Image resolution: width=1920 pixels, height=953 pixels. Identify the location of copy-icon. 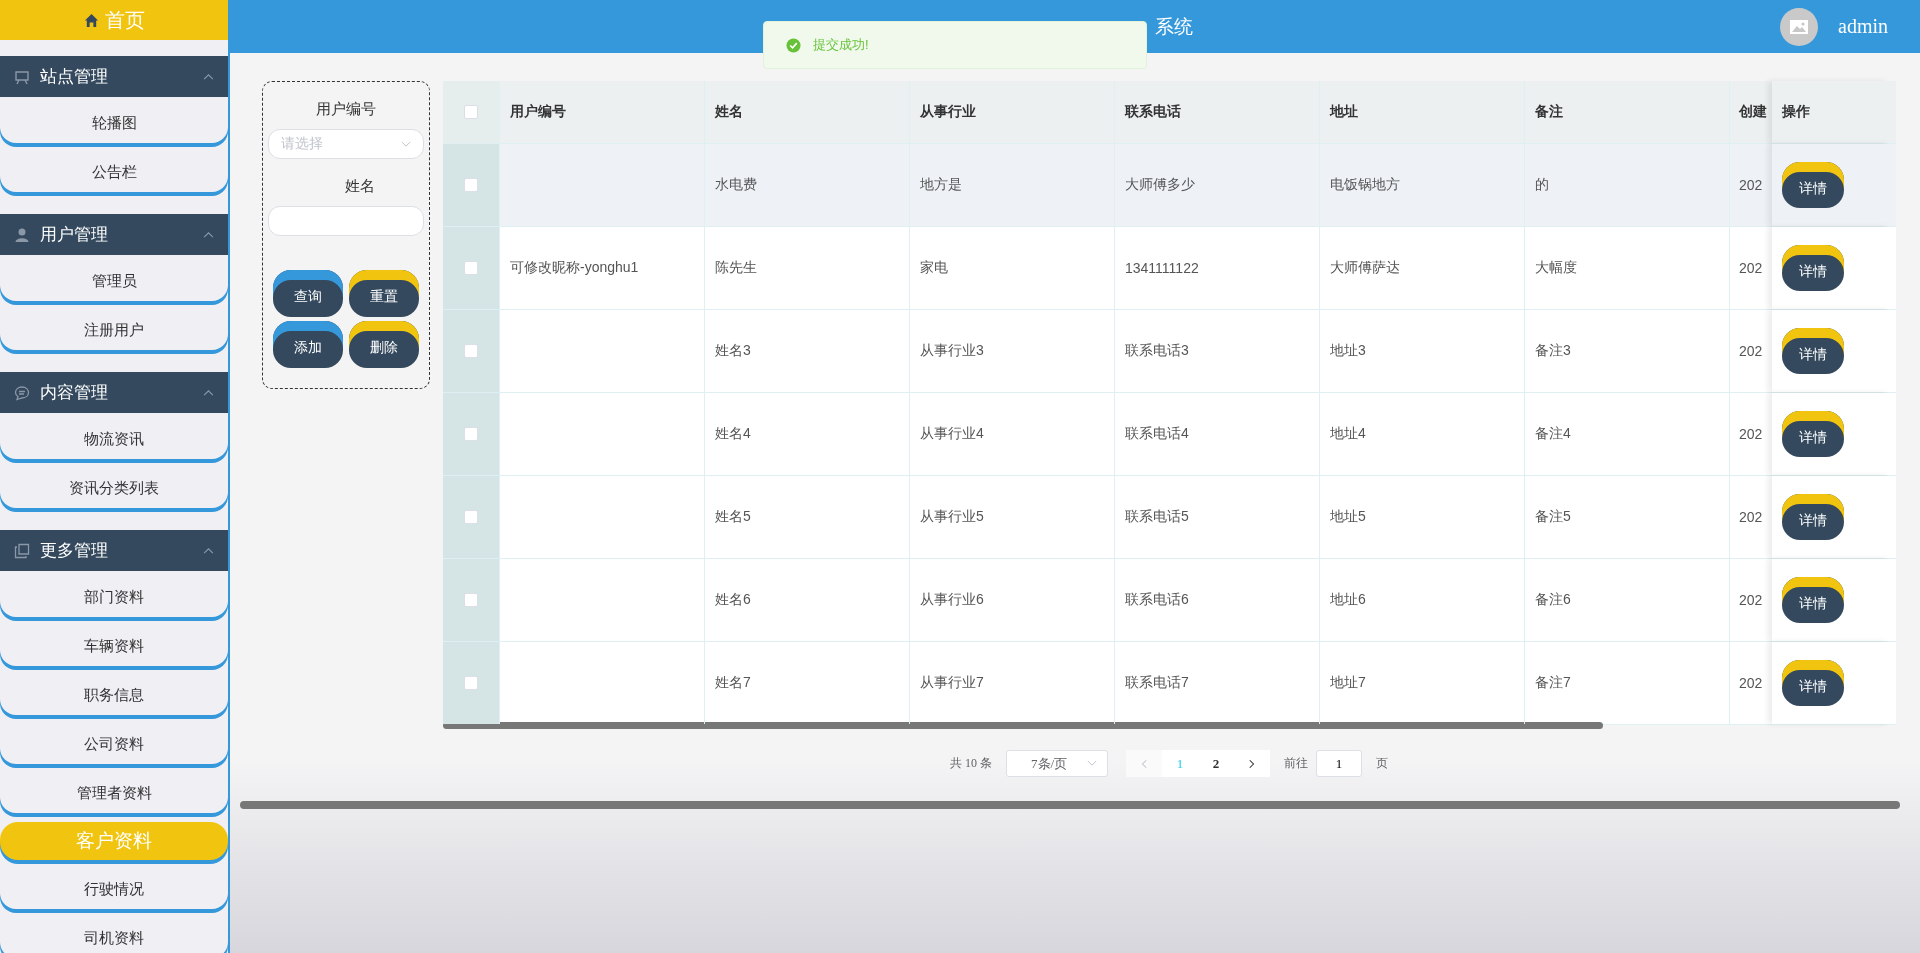
(22, 550).